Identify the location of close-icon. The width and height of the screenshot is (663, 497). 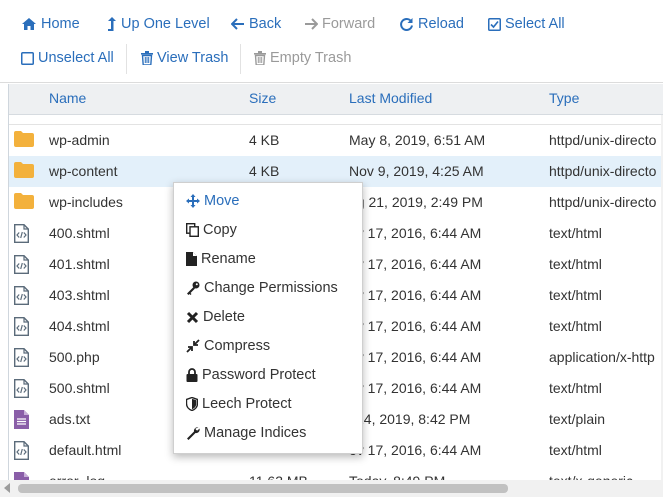
(192, 317).